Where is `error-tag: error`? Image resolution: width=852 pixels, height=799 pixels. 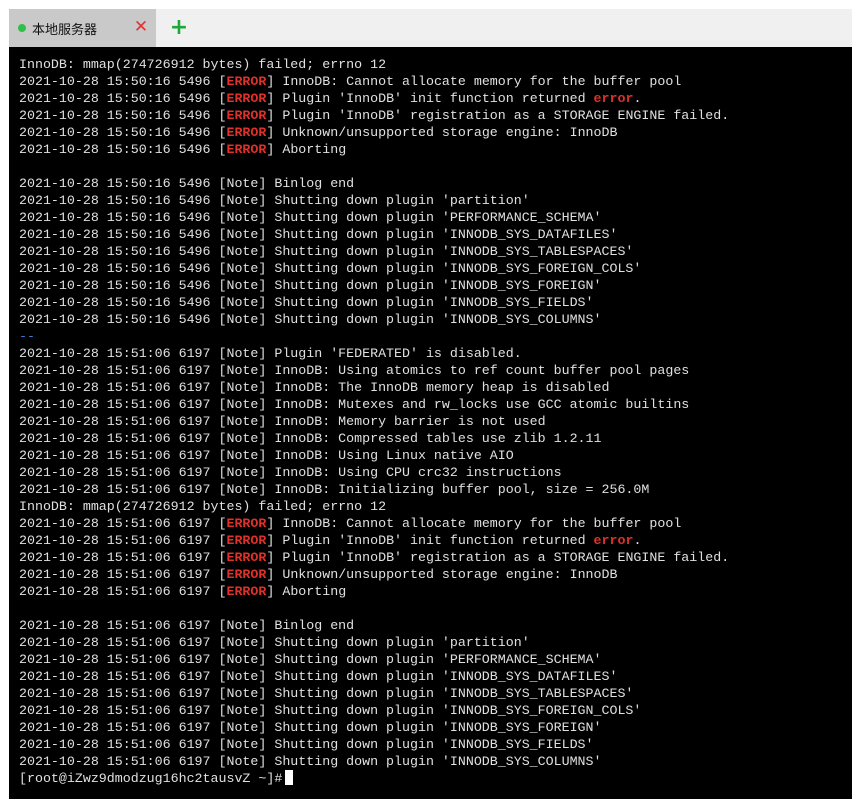 error-tag: error is located at coordinates (613, 540).